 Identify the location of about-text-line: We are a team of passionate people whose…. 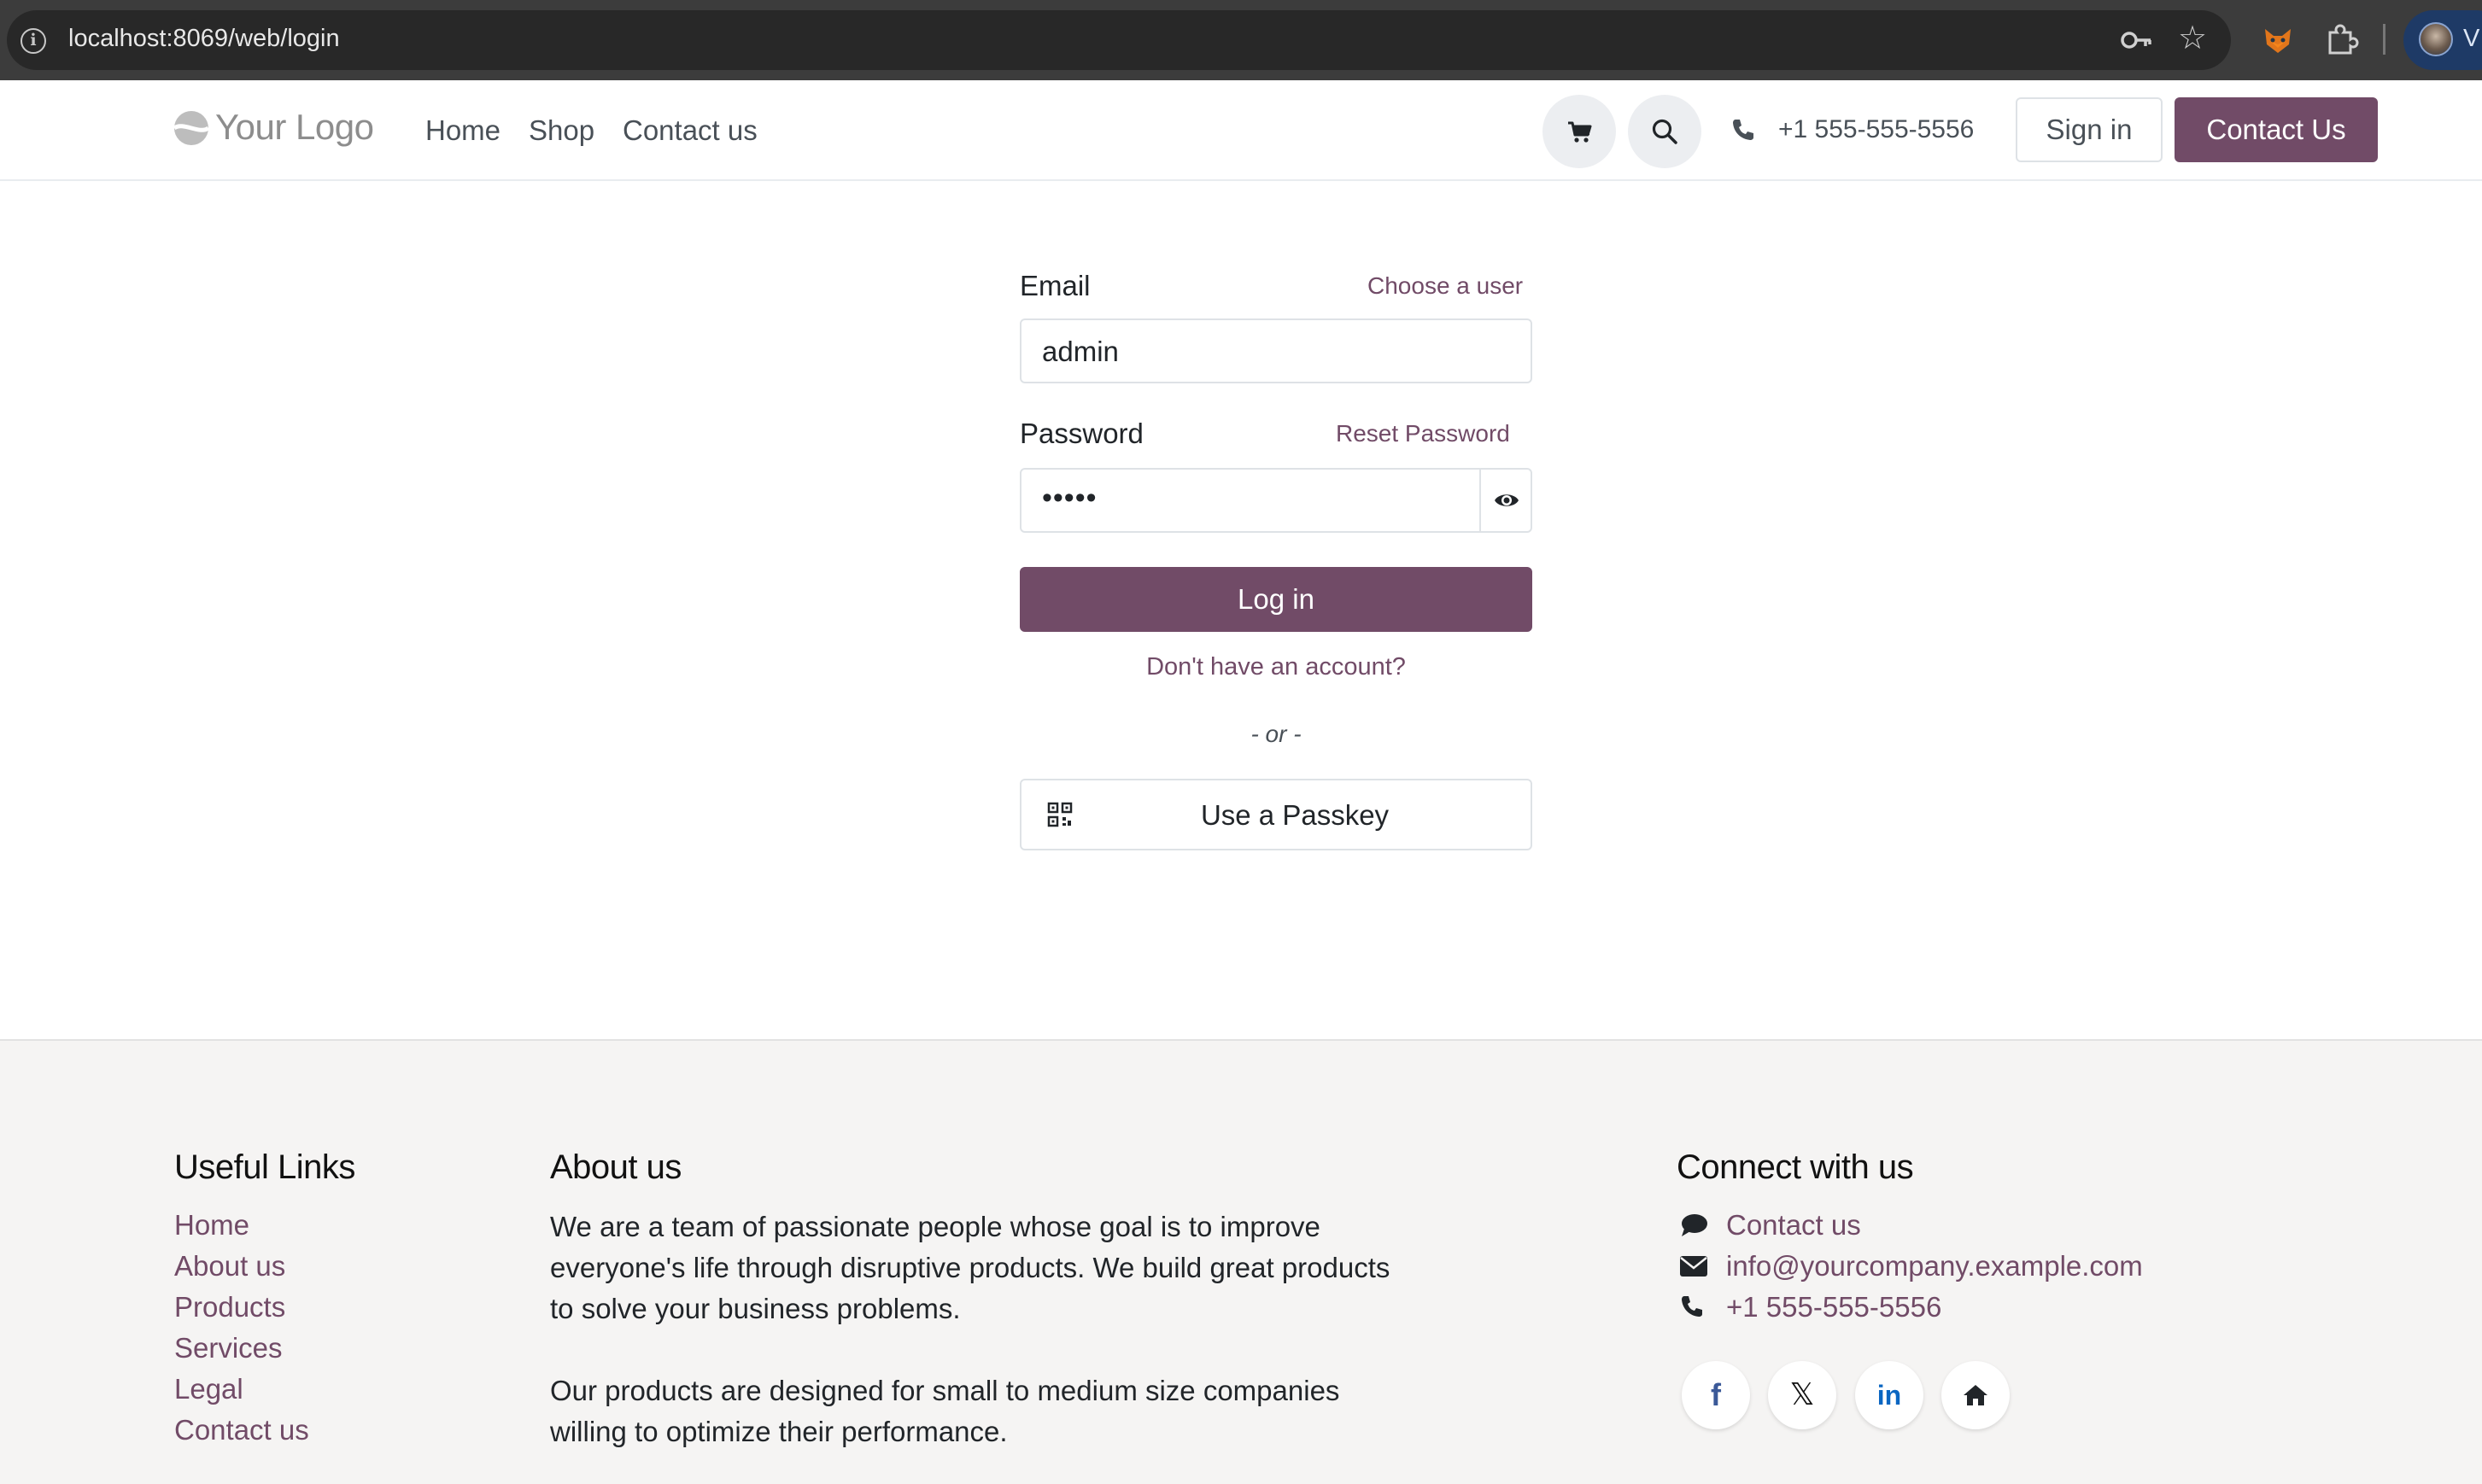
(935, 1226).